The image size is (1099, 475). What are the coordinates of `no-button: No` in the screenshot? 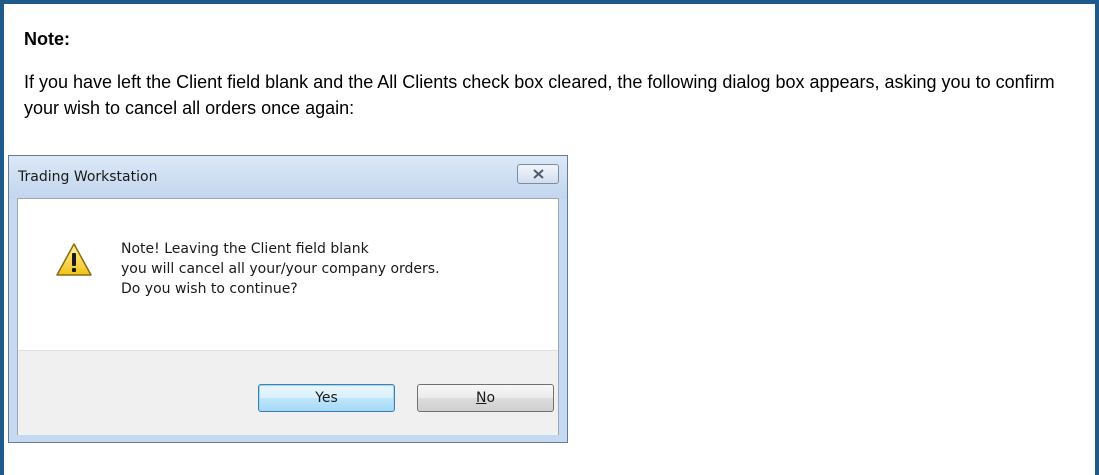 It's located at (485, 398).